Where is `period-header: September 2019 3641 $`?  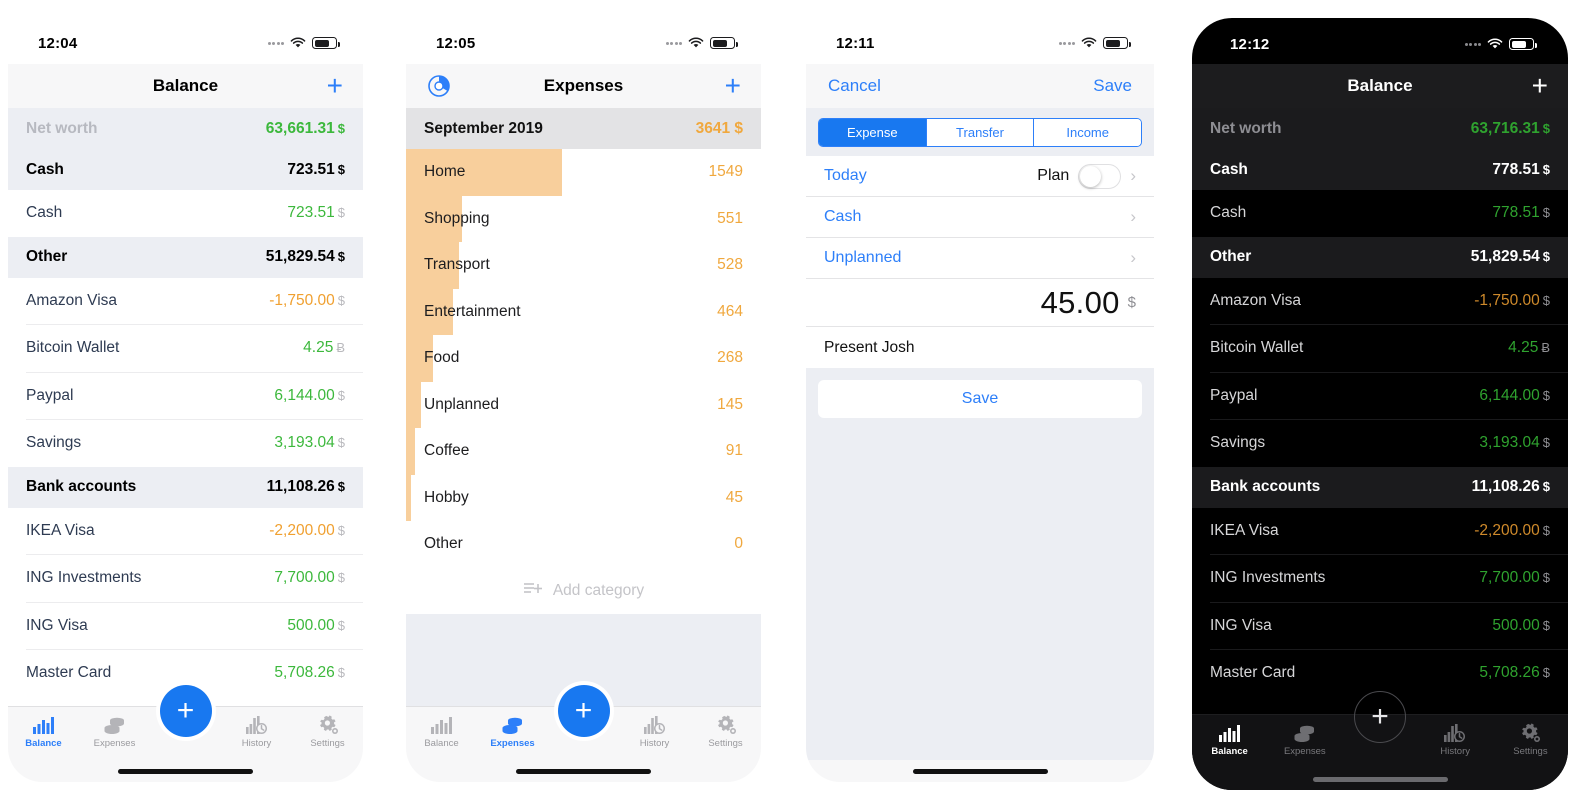
period-header: September 2019 3641 $ is located at coordinates (583, 128).